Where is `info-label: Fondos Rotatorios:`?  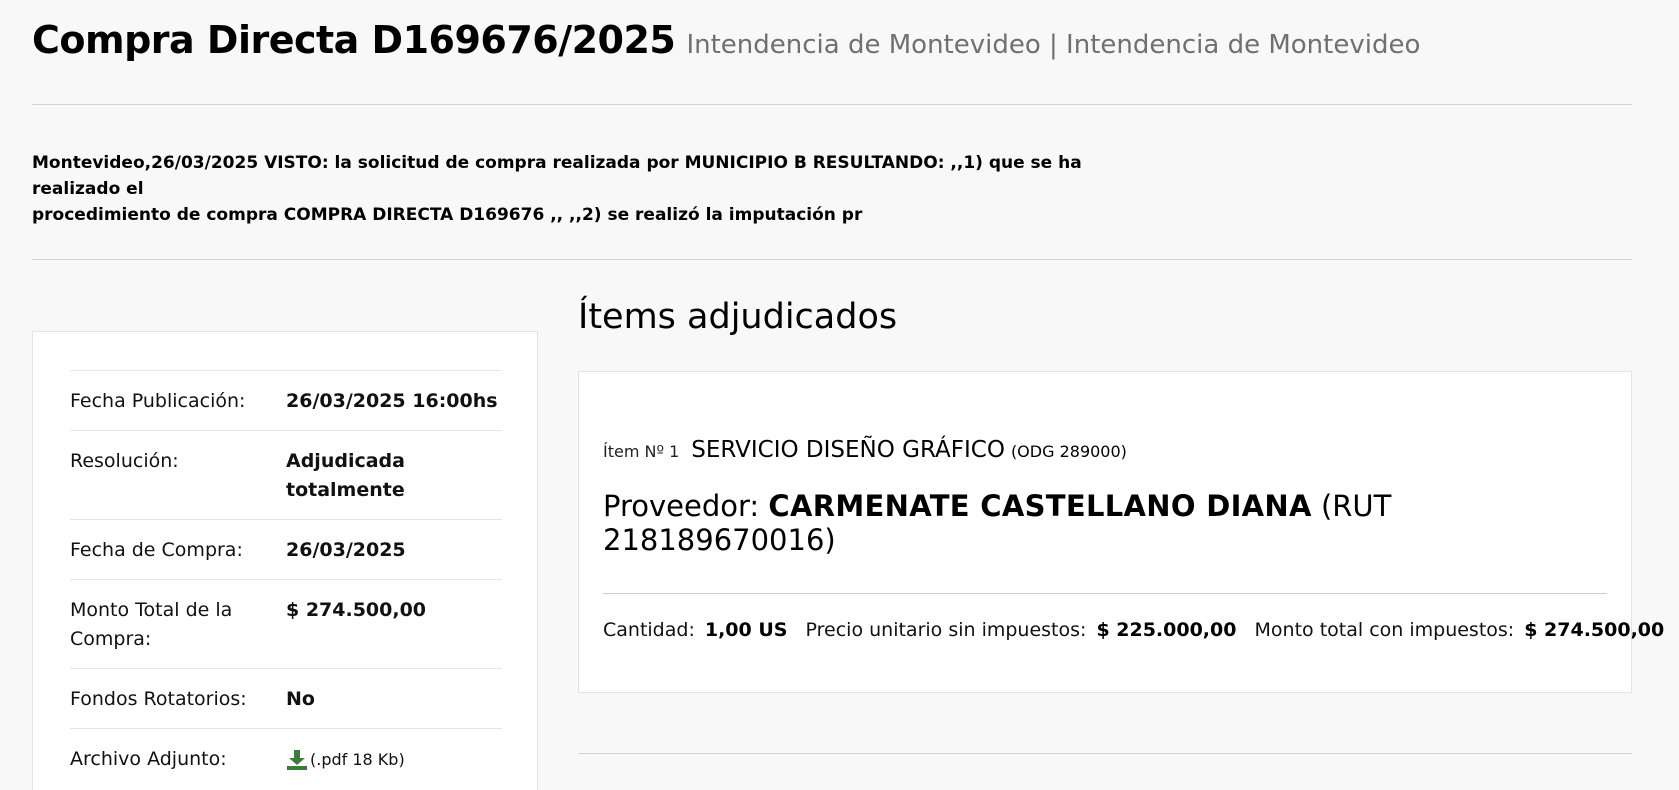
info-label: Fondos Rotatorios: is located at coordinates (158, 699).